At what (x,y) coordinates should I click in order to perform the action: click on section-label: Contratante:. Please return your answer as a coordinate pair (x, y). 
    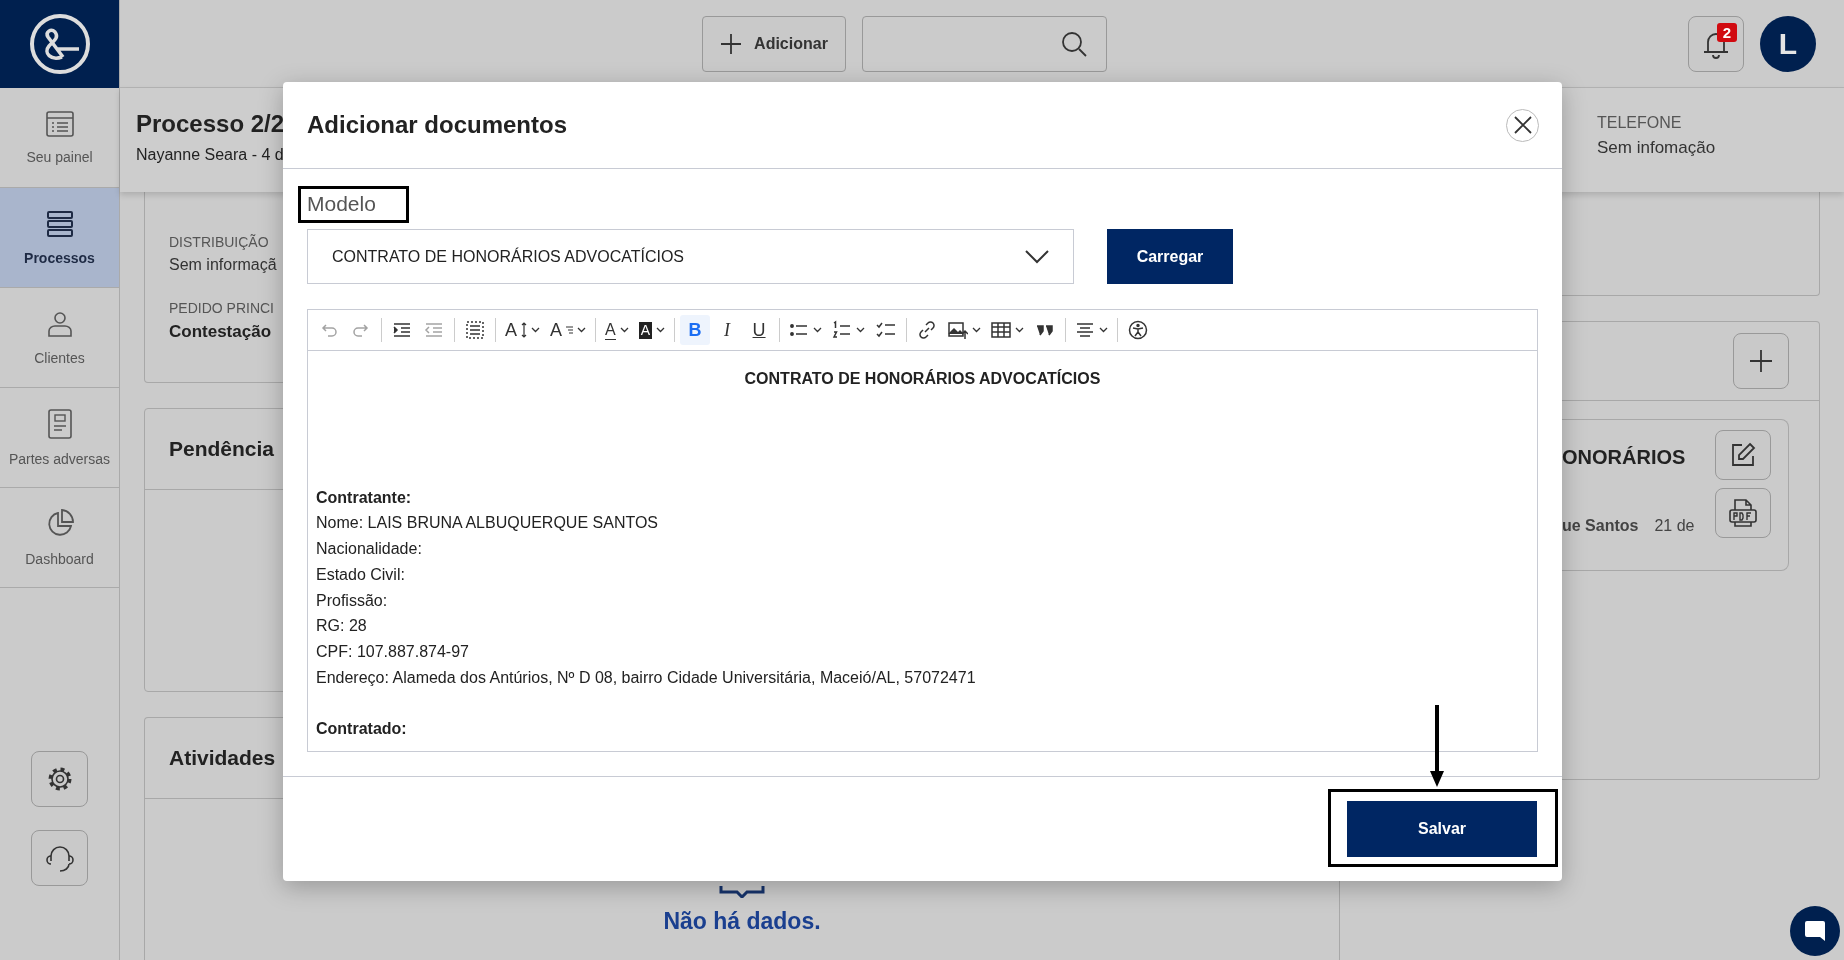
    Looking at the image, I should click on (364, 497).